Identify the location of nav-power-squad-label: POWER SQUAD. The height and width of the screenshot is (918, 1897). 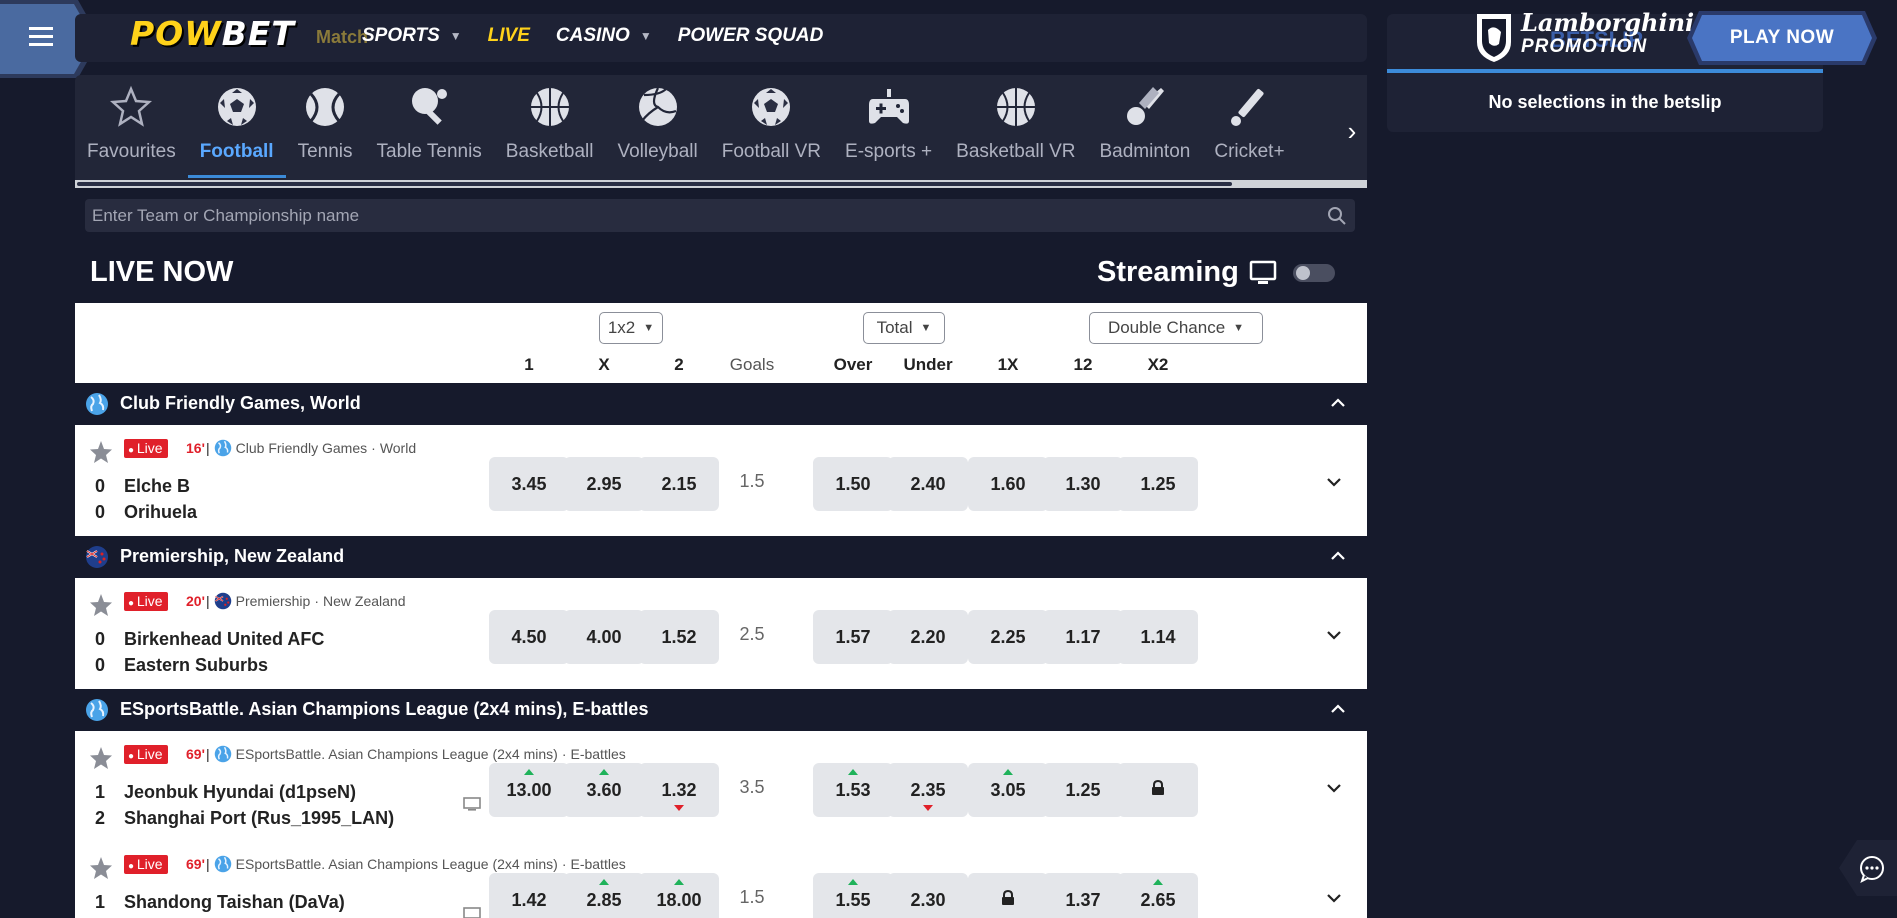
(750, 35).